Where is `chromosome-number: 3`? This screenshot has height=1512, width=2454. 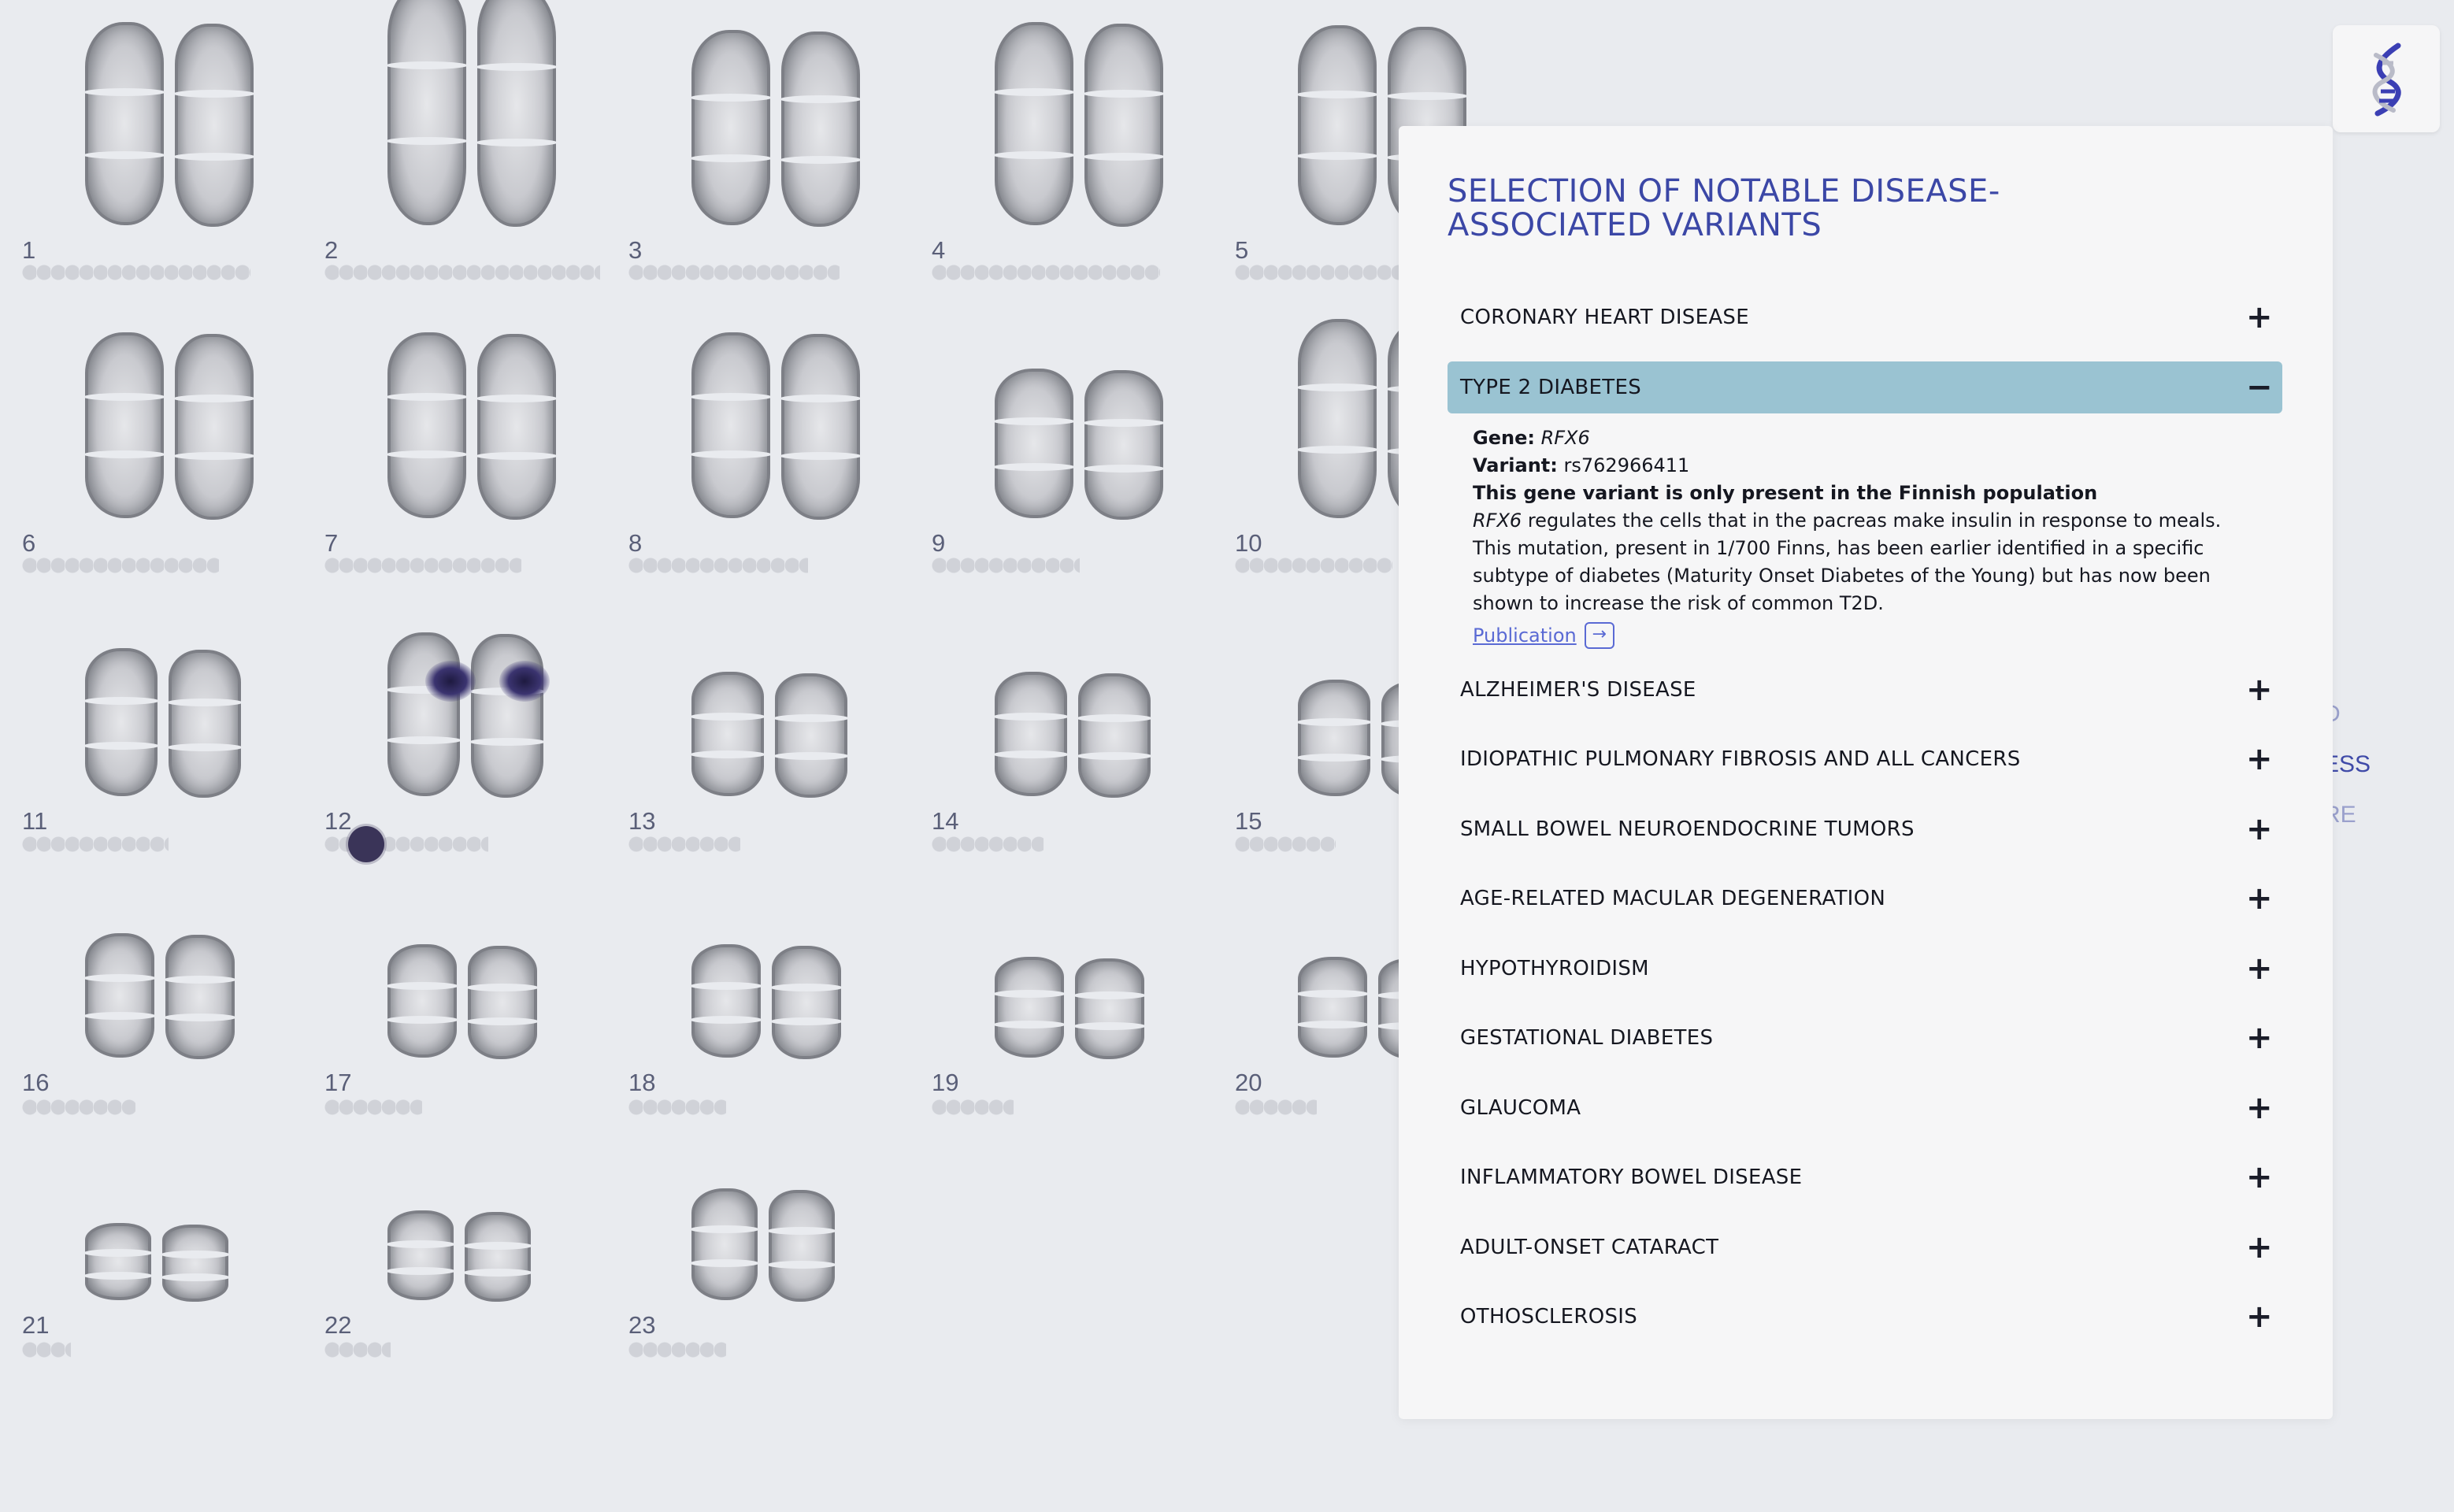 chromosome-number: 3 is located at coordinates (635, 250).